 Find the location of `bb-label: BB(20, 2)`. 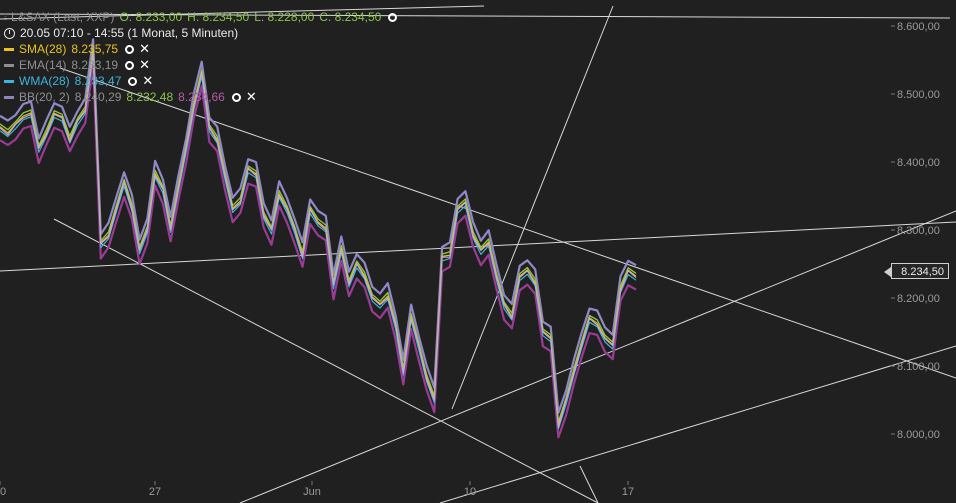

bb-label: BB(20, 2) is located at coordinates (44, 97).